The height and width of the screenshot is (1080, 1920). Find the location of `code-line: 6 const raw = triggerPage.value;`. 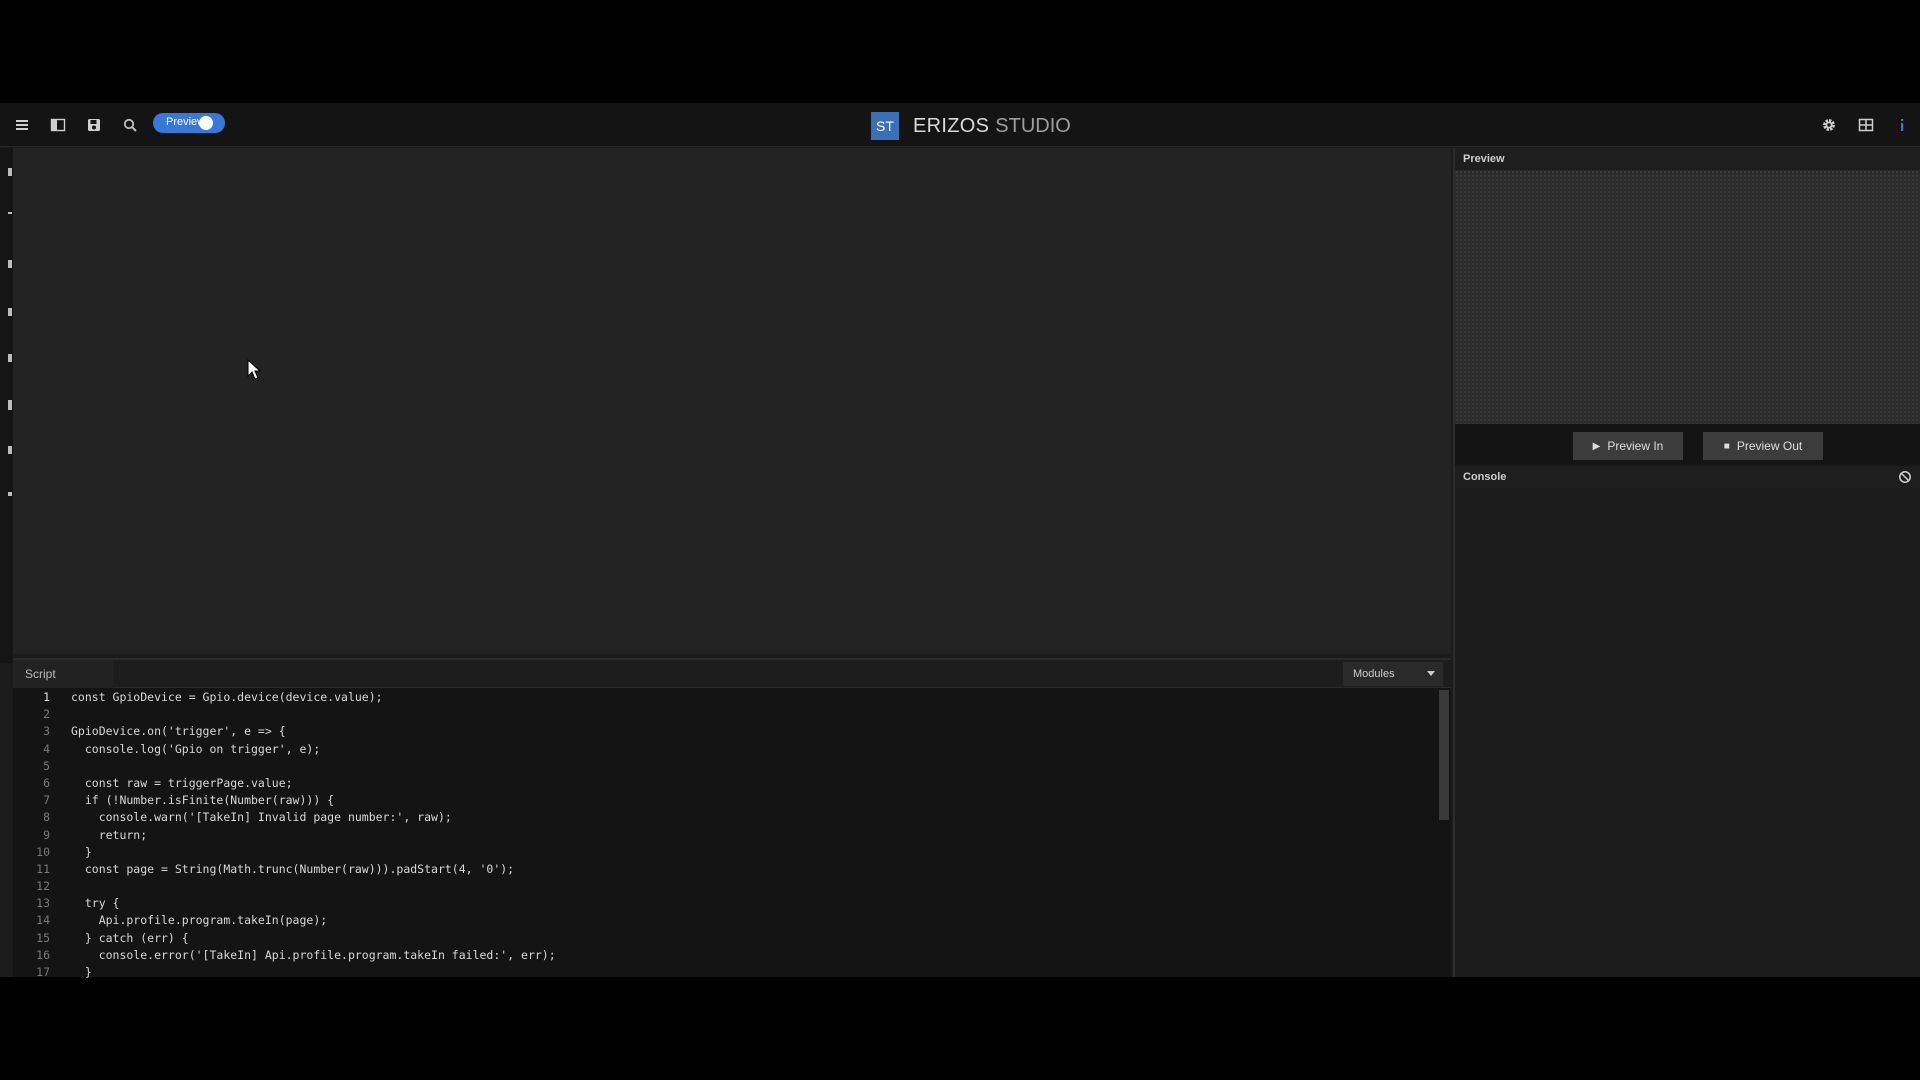

code-line: 6 const raw = triggerPage.value; is located at coordinates (732, 783).